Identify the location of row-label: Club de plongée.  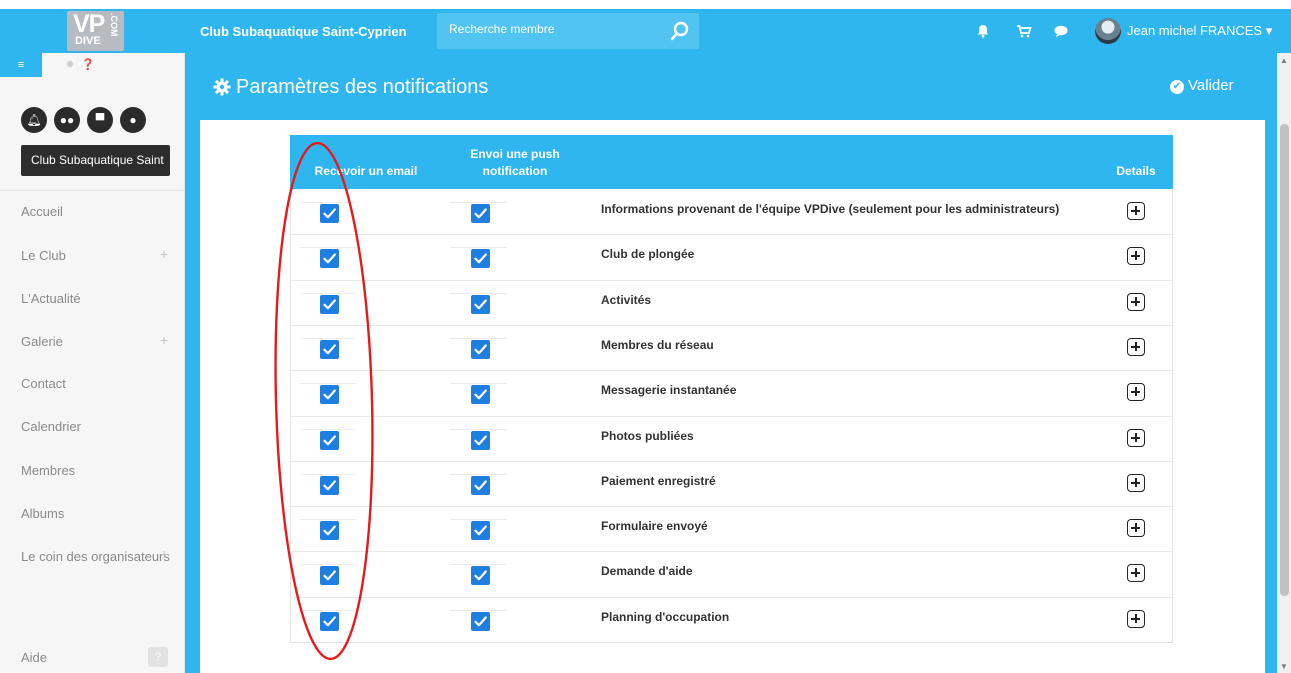
(648, 254).